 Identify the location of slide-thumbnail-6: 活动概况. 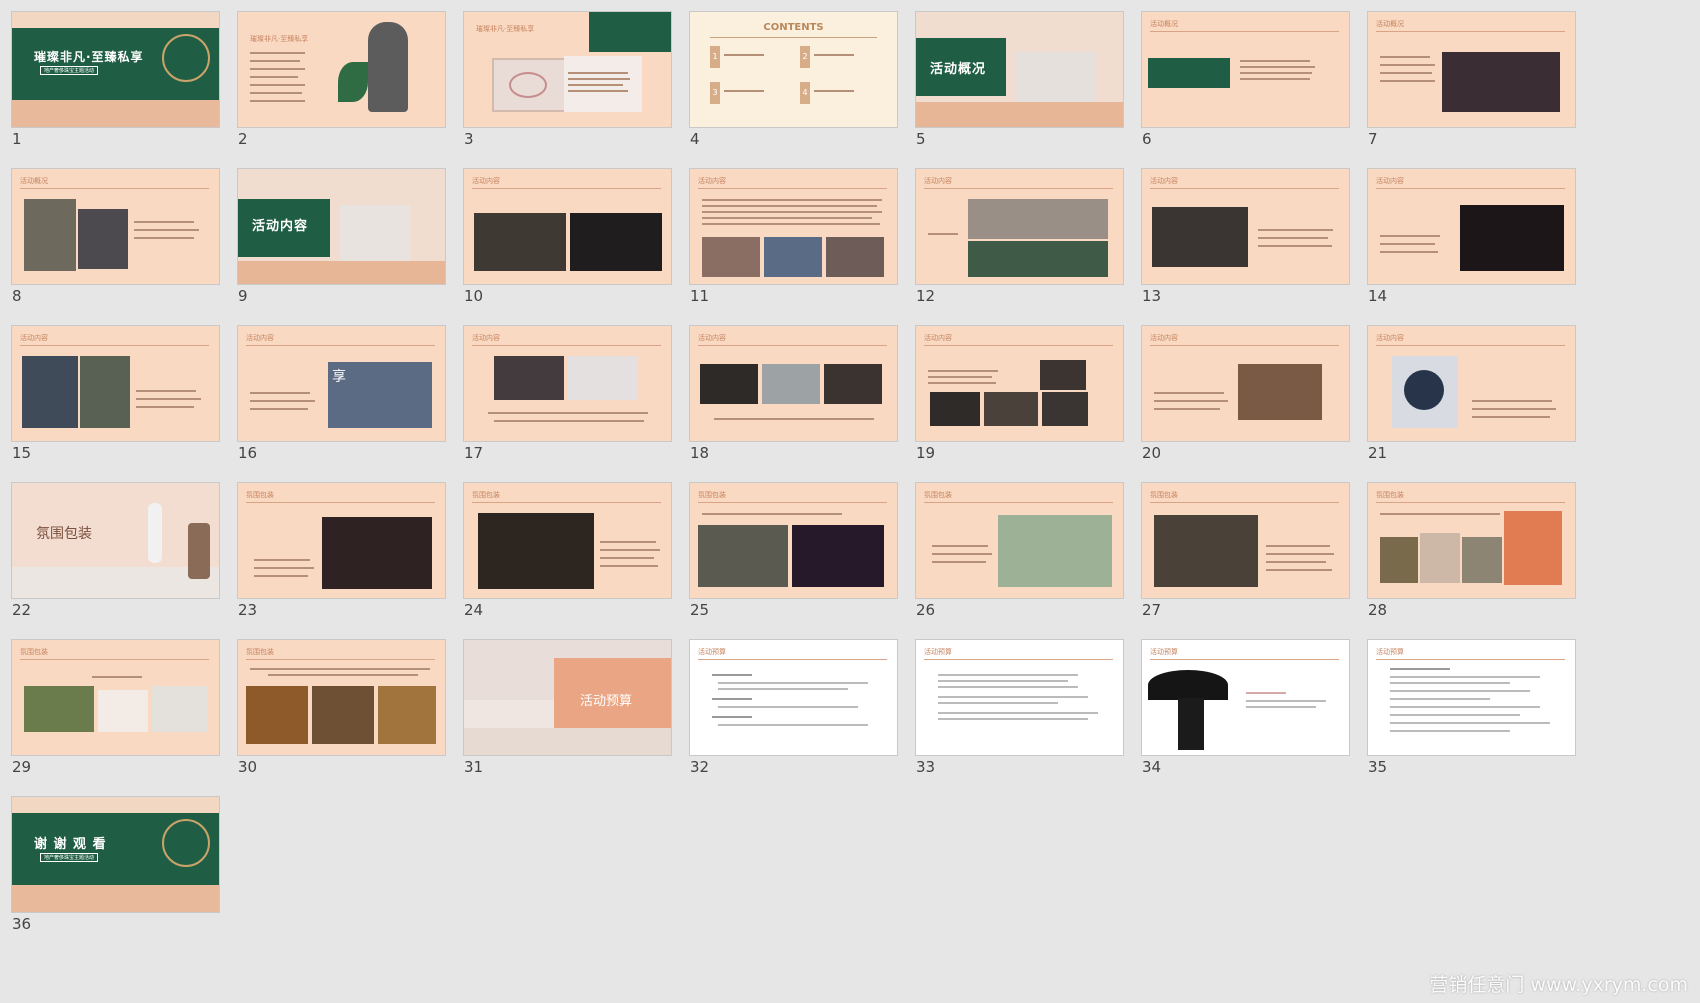
(1245, 69).